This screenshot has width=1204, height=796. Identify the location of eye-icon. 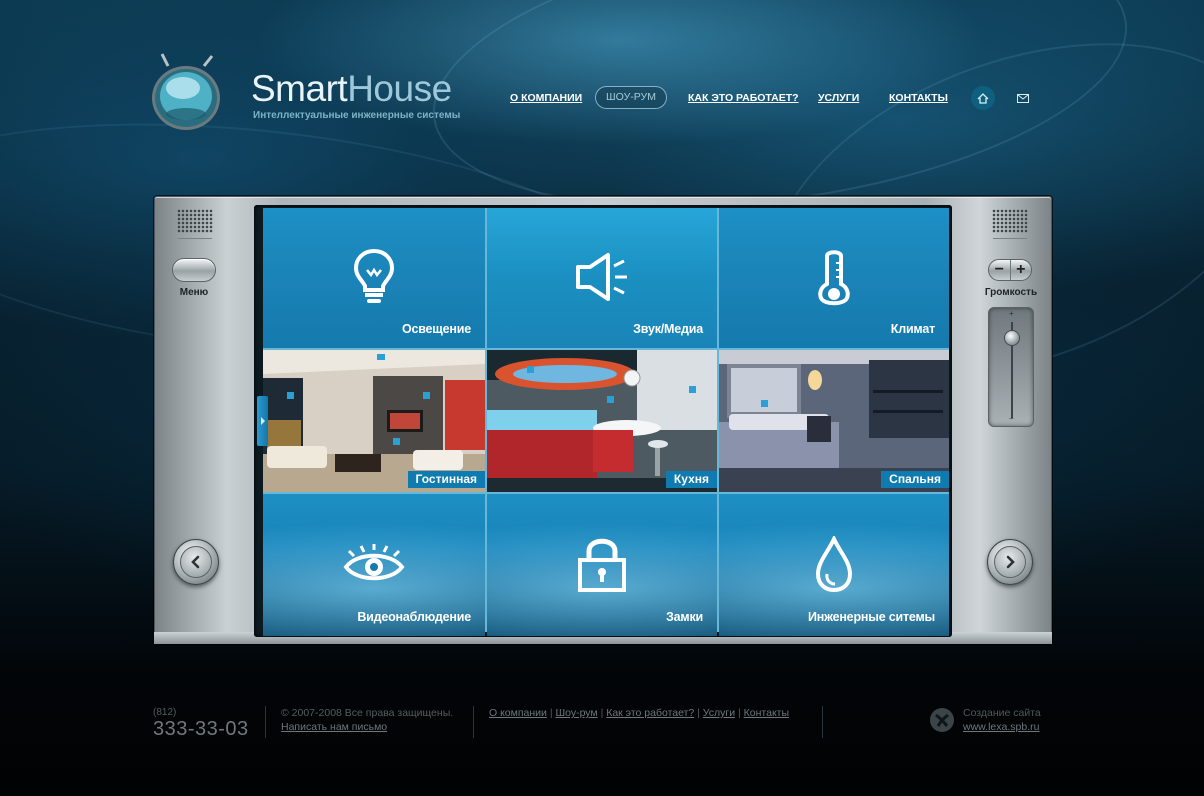
(374, 566).